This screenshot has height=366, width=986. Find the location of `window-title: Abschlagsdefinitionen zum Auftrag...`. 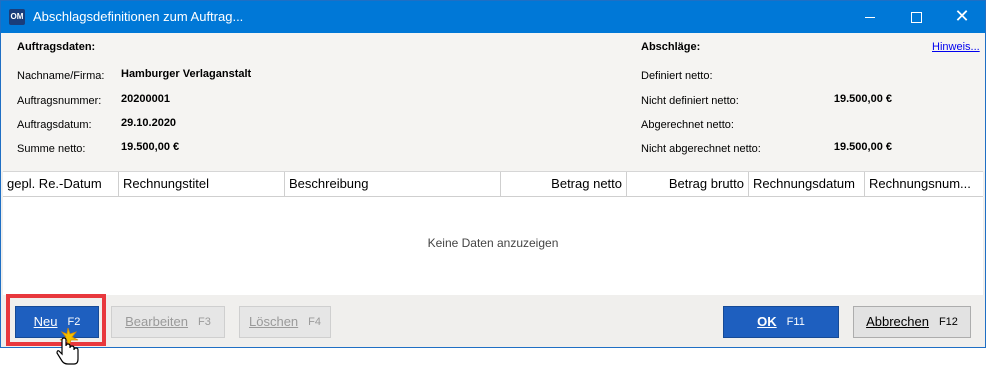

window-title: Abschlagsdefinitionen zum Auftrag... is located at coordinates (138, 16).